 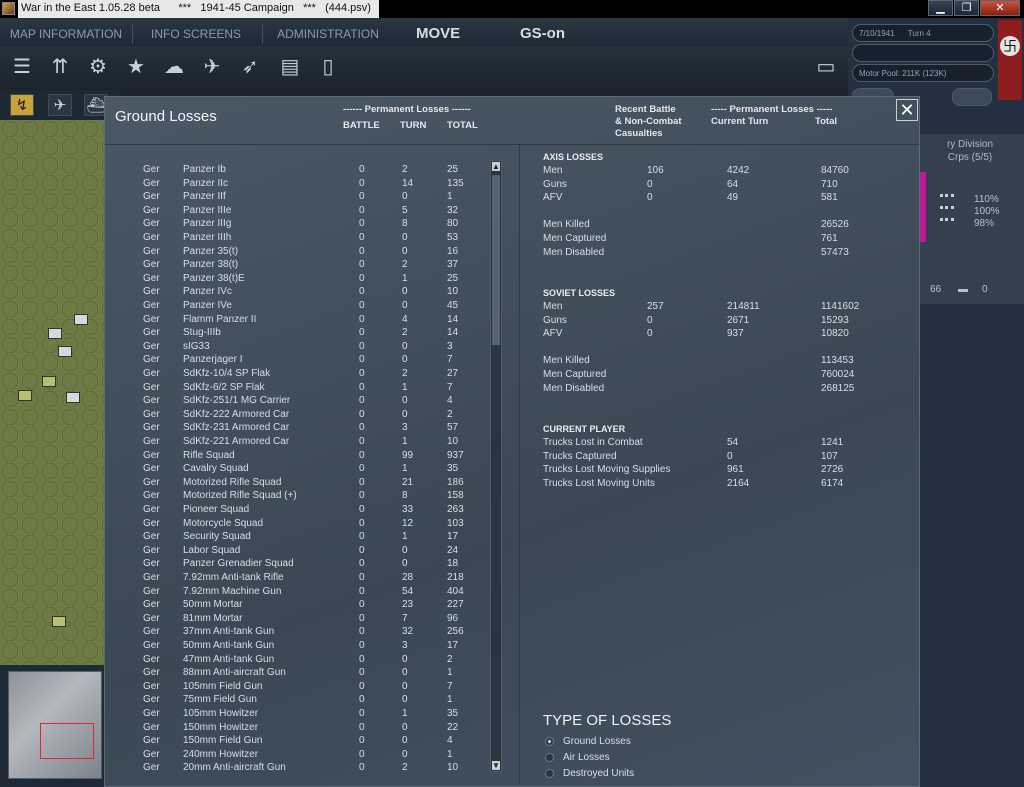 I want to click on equipment-name-cell: Panzer IIc, so click(x=206, y=183).